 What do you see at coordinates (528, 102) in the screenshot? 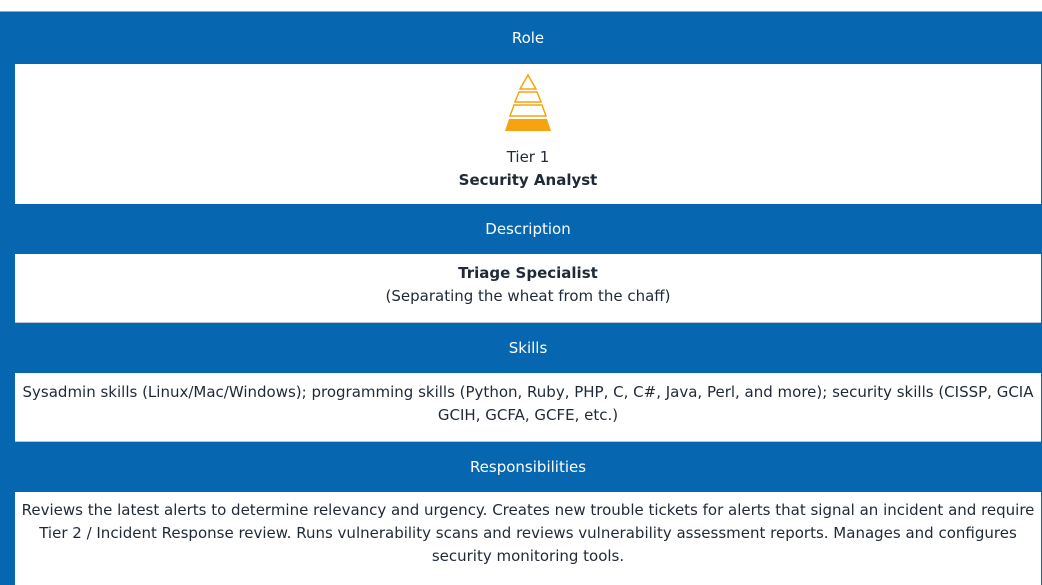
I see `pyramid-tier-1-icon` at bounding box center [528, 102].